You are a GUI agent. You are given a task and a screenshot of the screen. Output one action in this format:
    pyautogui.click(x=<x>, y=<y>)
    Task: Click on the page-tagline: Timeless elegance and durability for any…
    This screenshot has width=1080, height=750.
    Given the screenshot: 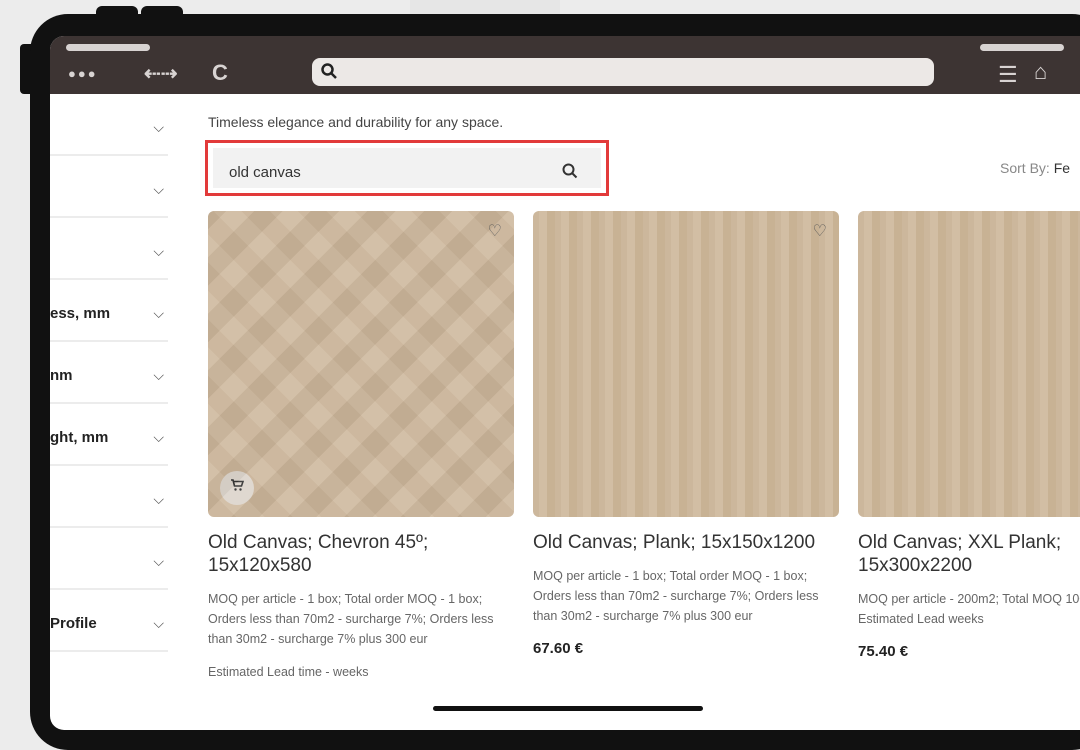 What is the action you would take?
    pyautogui.click(x=356, y=122)
    